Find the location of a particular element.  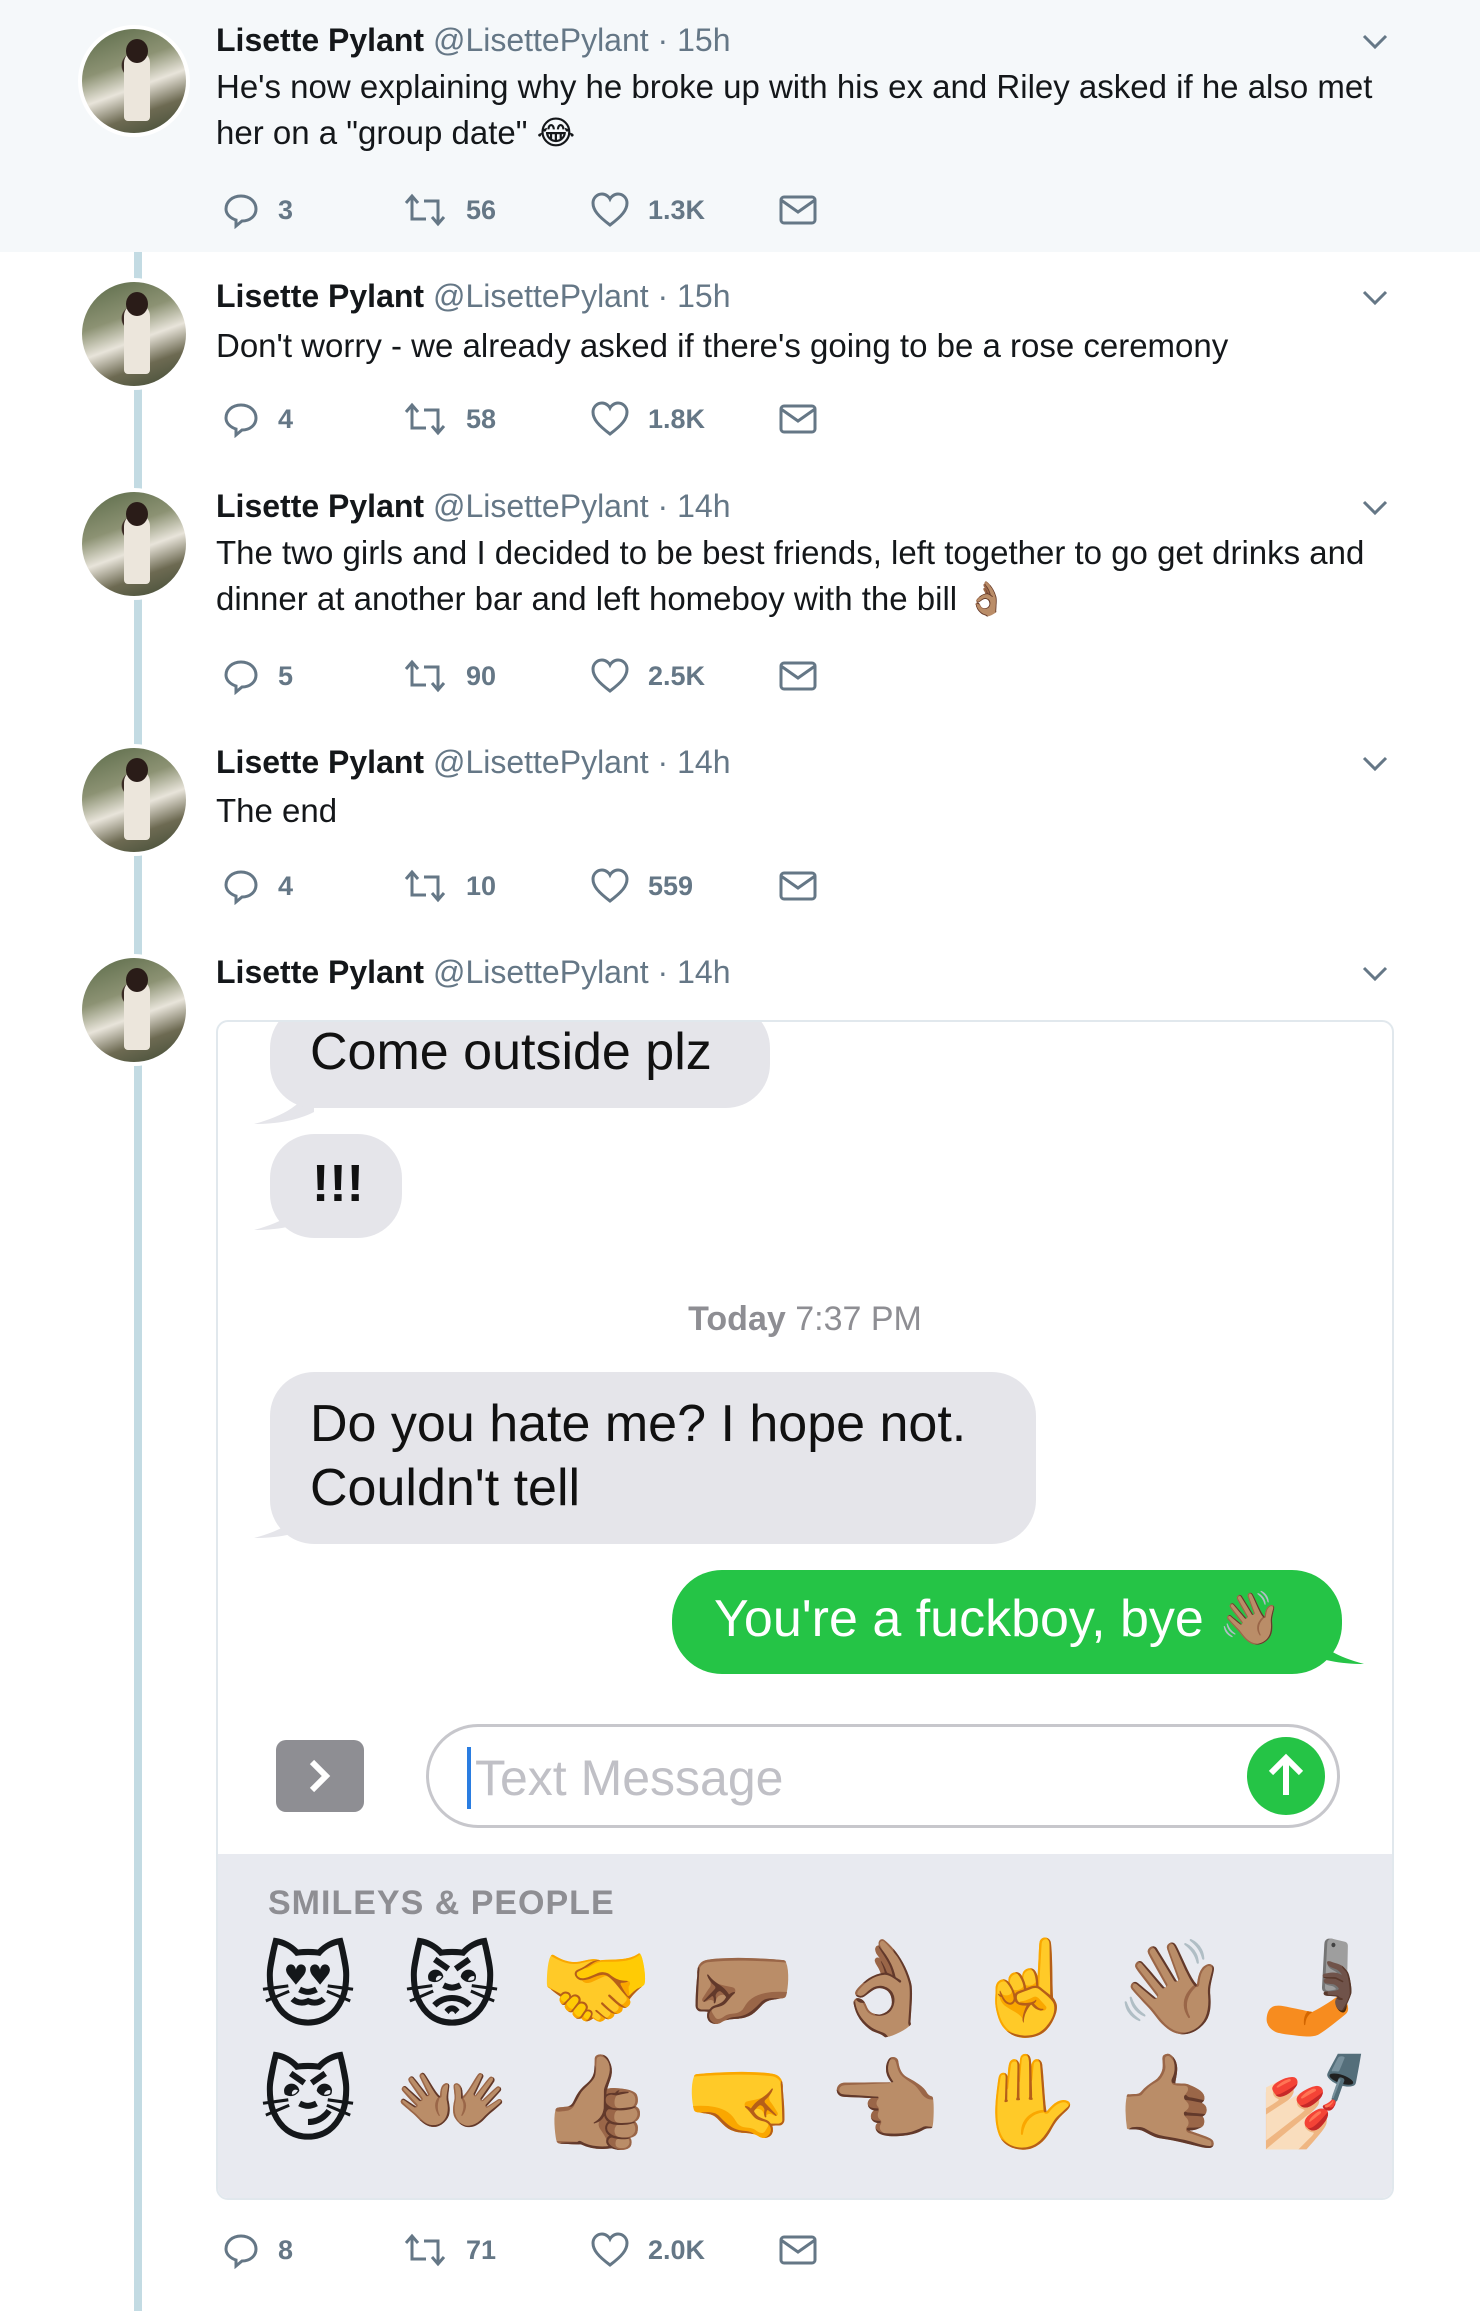

retweet-count: 58 is located at coordinates (481, 418).